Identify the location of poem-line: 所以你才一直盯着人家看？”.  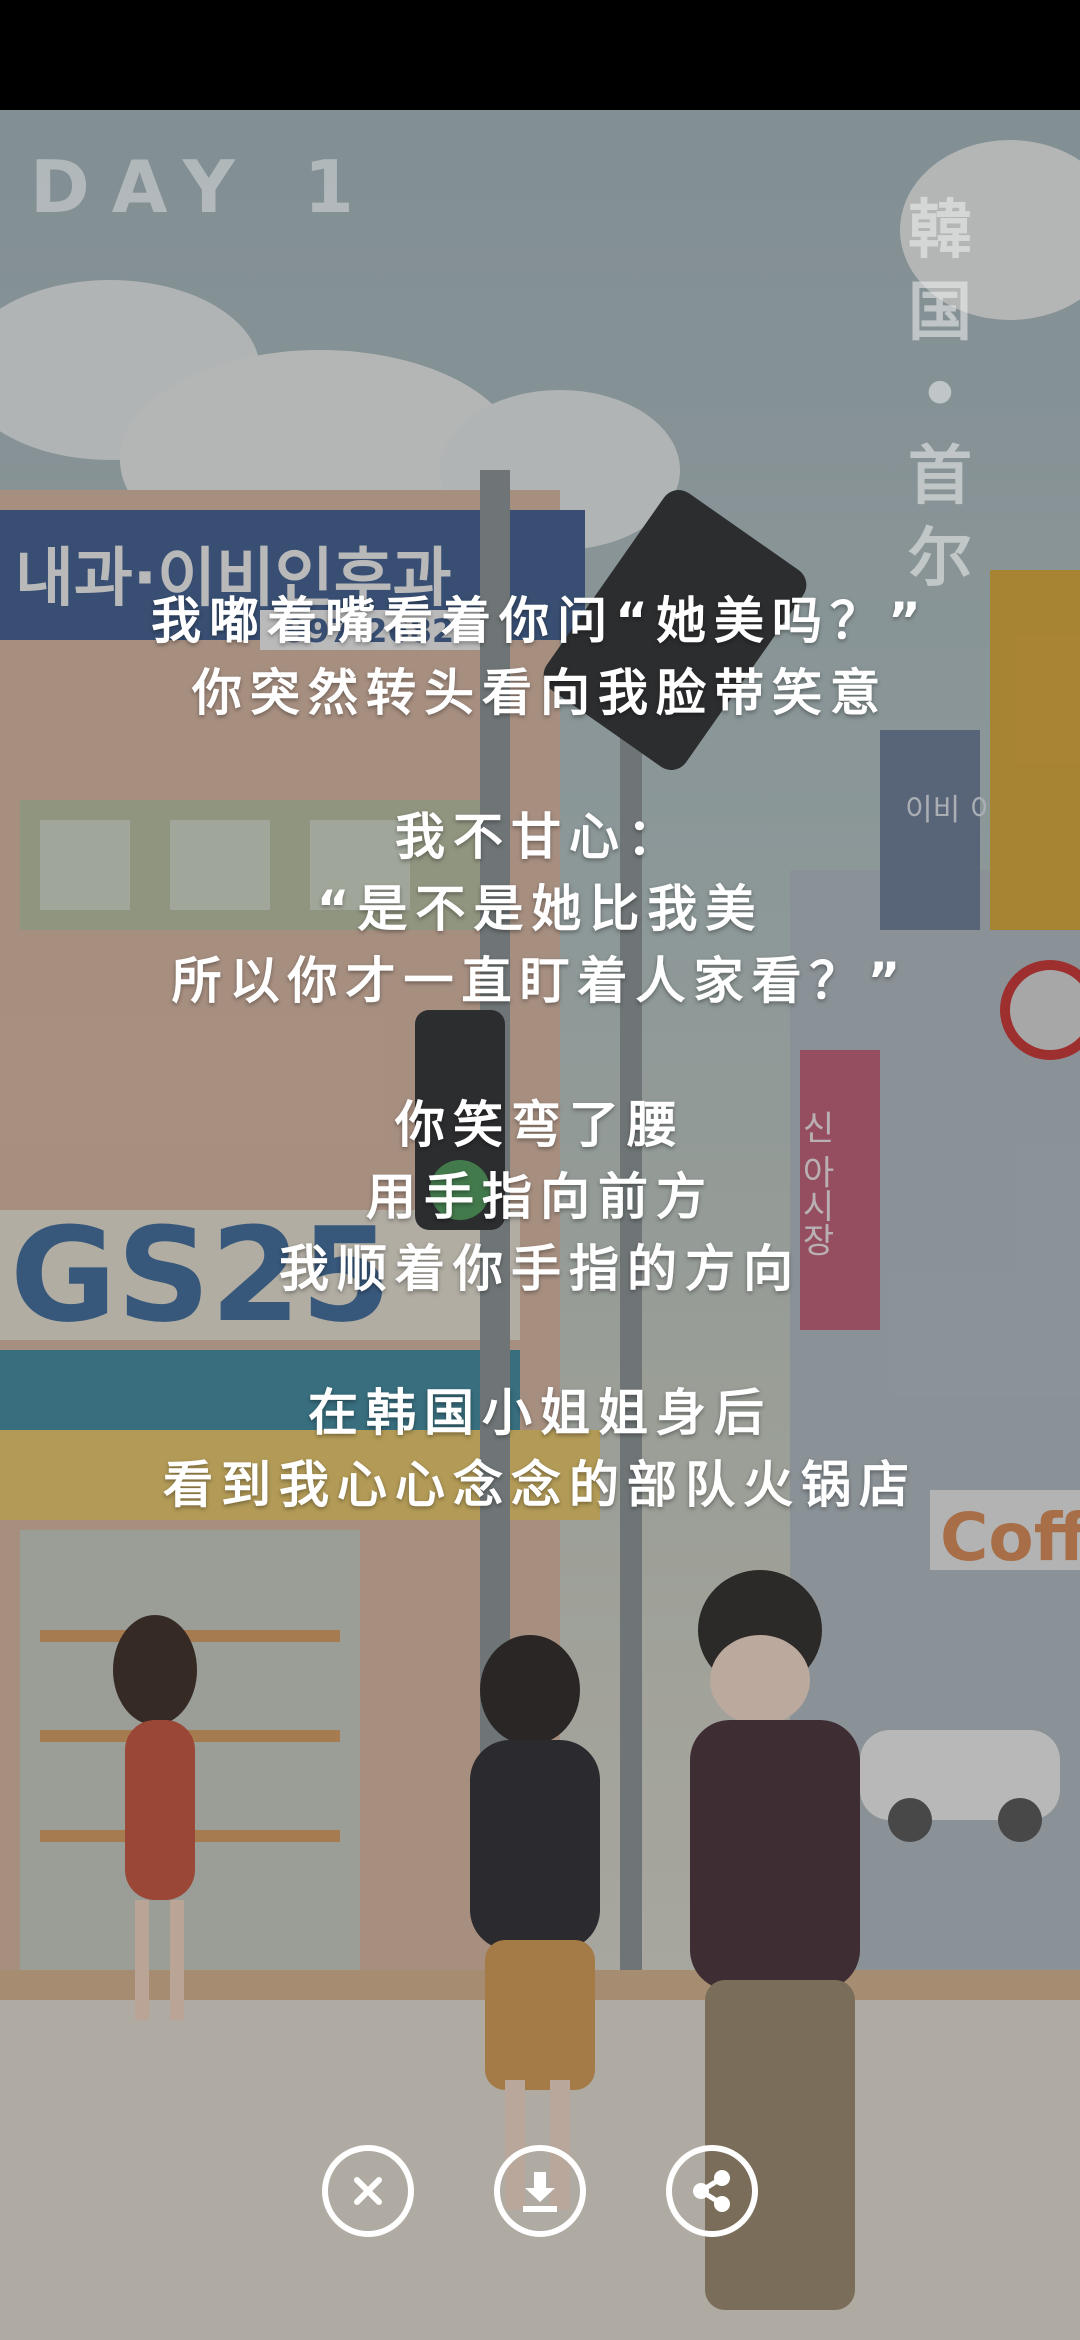
(540, 981).